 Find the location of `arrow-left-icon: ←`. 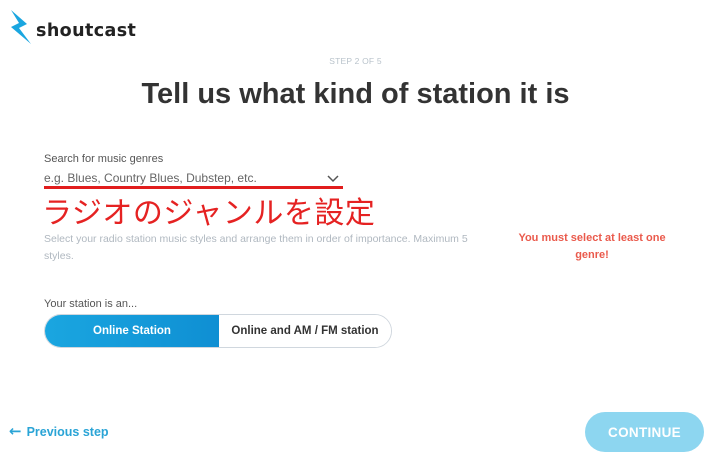

arrow-left-icon: ← is located at coordinates (15, 431).